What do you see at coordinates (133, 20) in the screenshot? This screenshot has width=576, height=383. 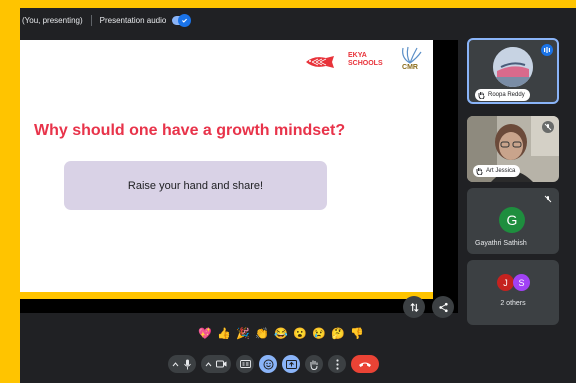 I see `presentation-audio-label: Presentation audio` at bounding box center [133, 20].